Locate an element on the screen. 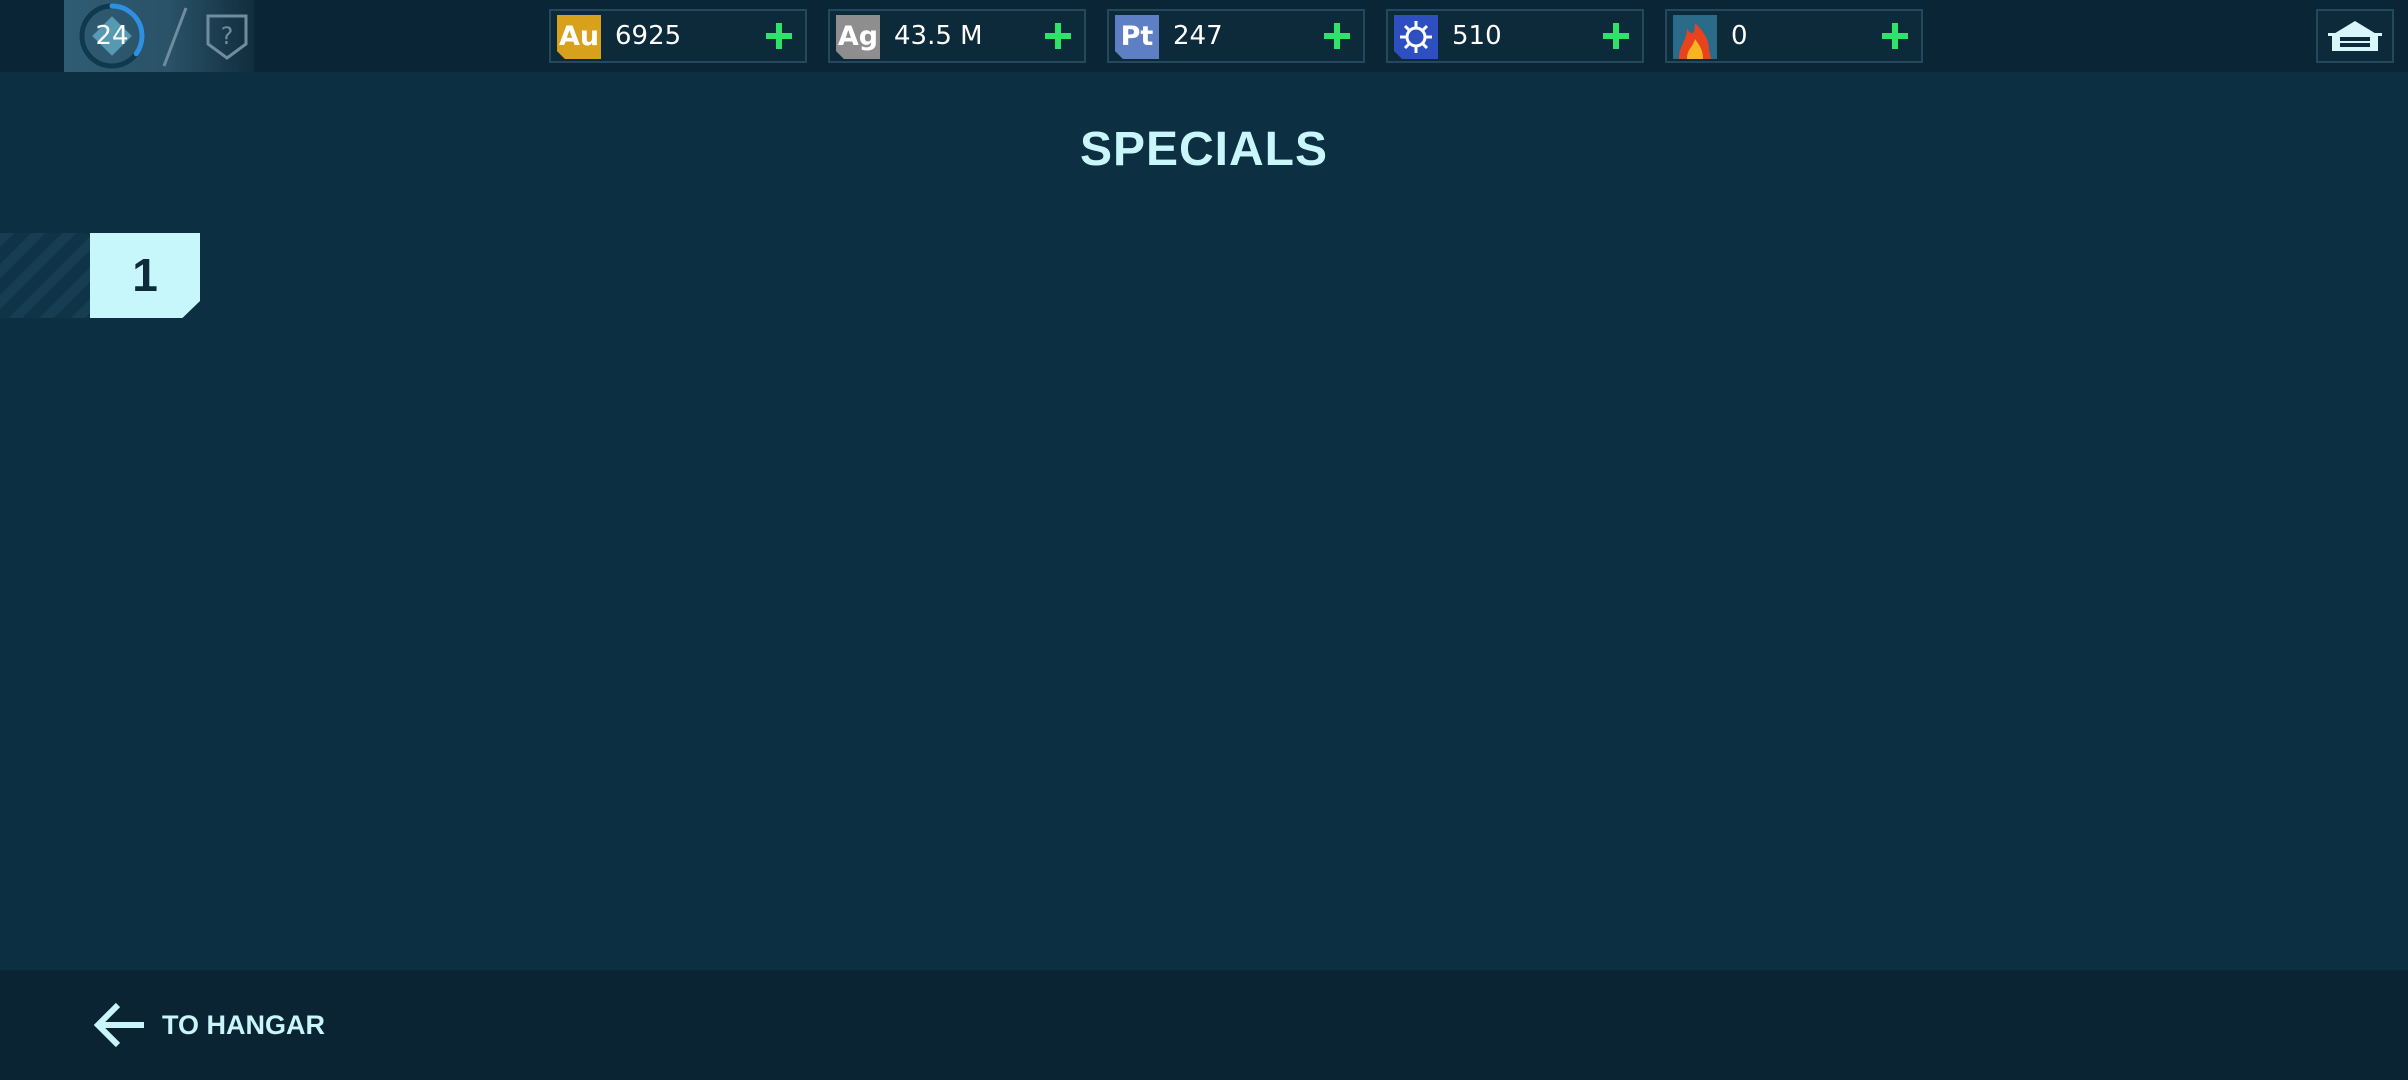  hangar-button is located at coordinates (2355, 36).